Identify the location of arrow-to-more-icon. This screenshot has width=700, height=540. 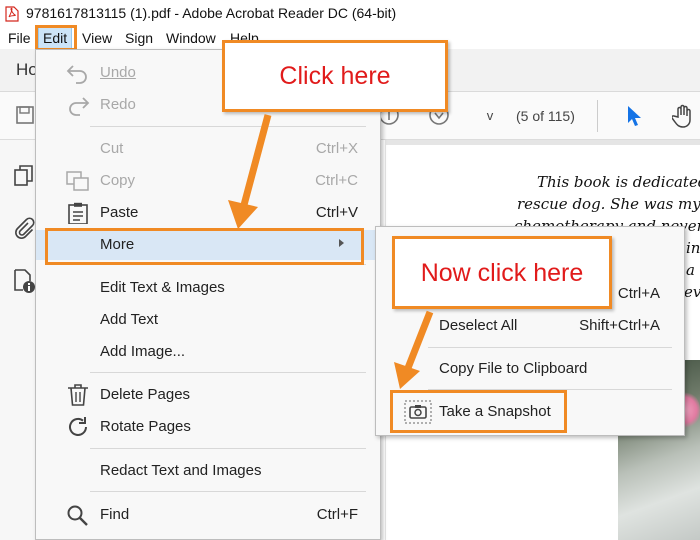
(250, 171).